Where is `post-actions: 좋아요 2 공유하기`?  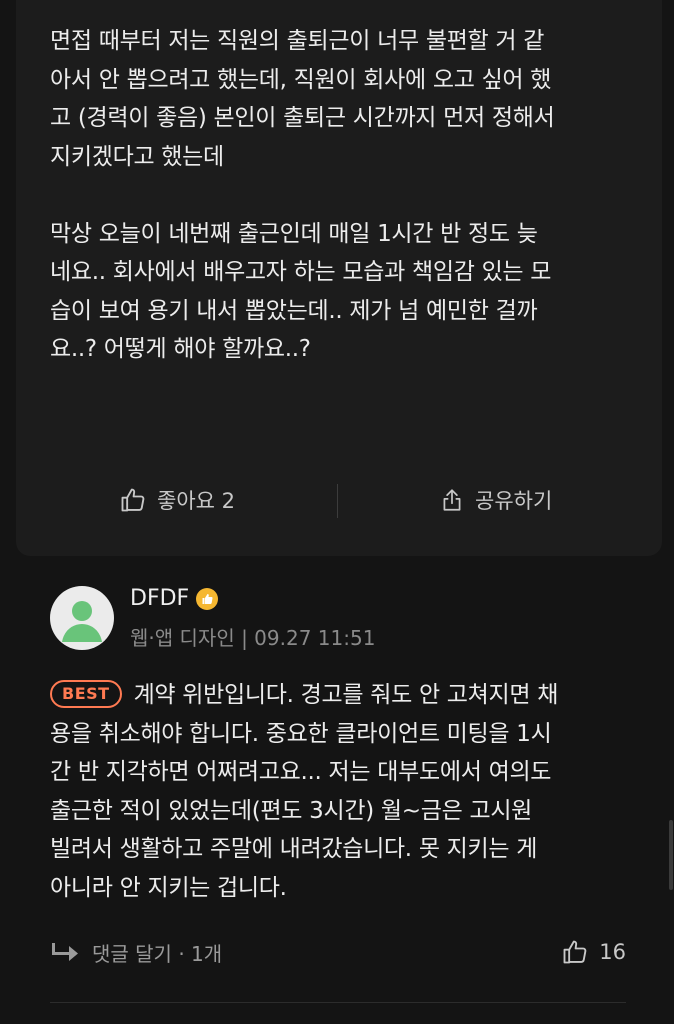
post-actions: 좋아요 2 공유하기 is located at coordinates (339, 500).